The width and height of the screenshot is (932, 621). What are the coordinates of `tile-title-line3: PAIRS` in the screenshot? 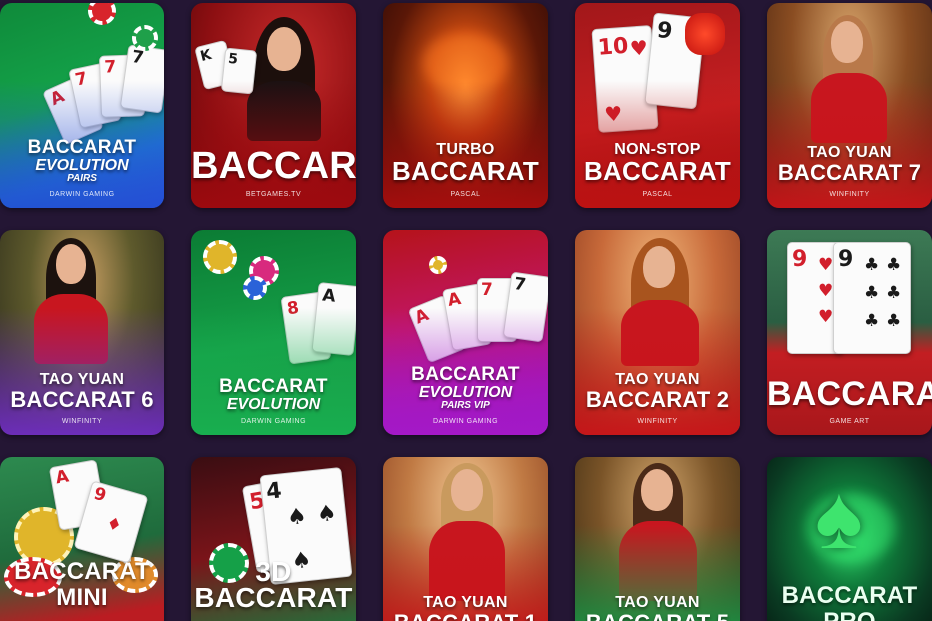 It's located at (82, 178).